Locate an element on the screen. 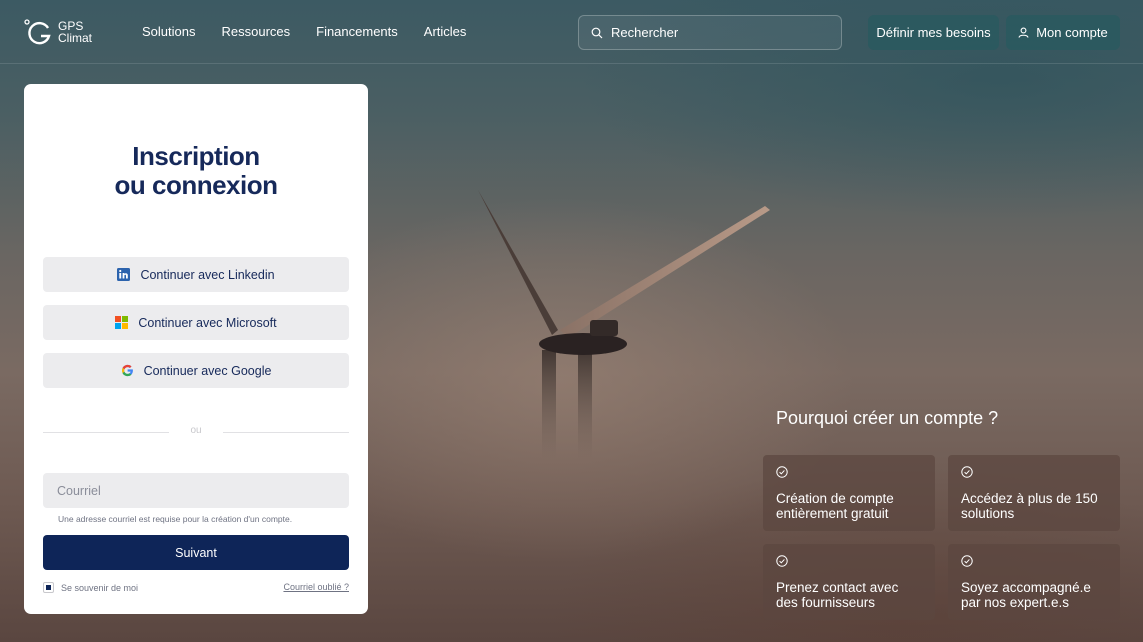 Image resolution: width=1143 pixels, height=642 pixels. logo: GPS Climat is located at coordinates (58, 32).